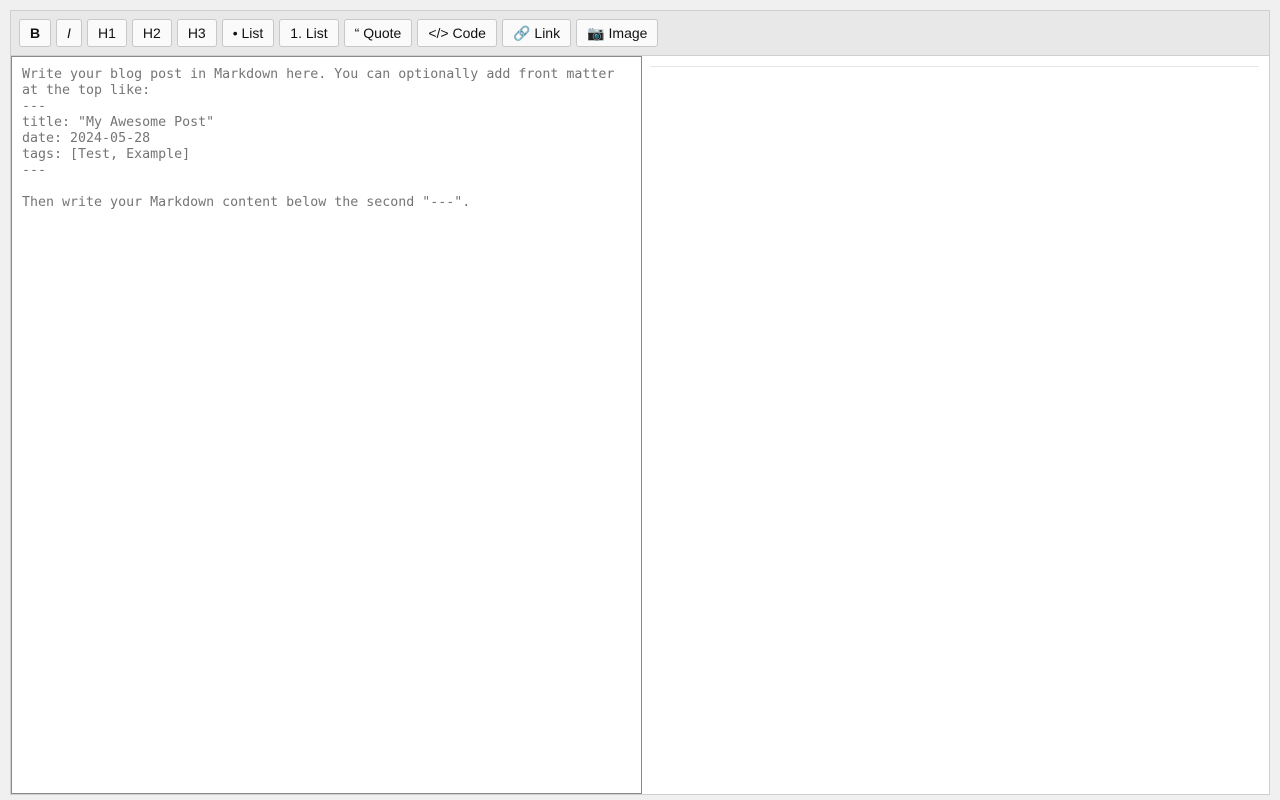 The height and width of the screenshot is (800, 1280). Describe the element at coordinates (69, 33) in the screenshot. I see `italic-button: I` at that location.